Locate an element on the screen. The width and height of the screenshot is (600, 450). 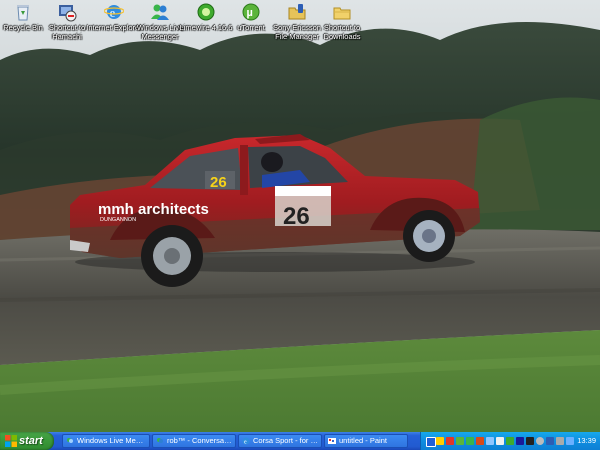
car-sponsor-text: mmh architects is located at coordinates (153, 209).